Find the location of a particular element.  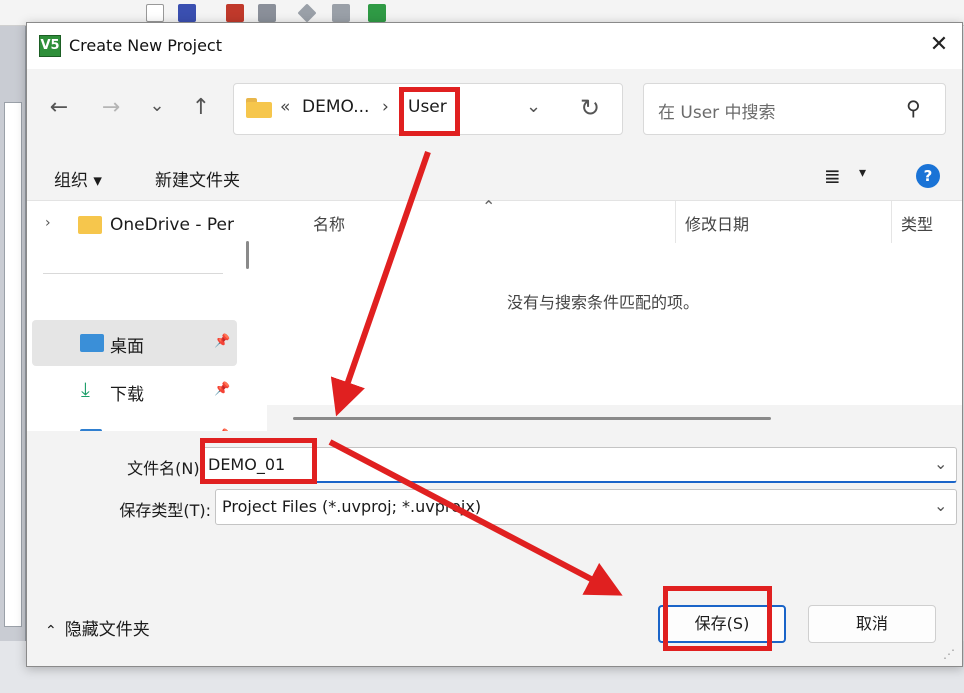

arrow-filename-to-save is located at coordinates (475, 517).